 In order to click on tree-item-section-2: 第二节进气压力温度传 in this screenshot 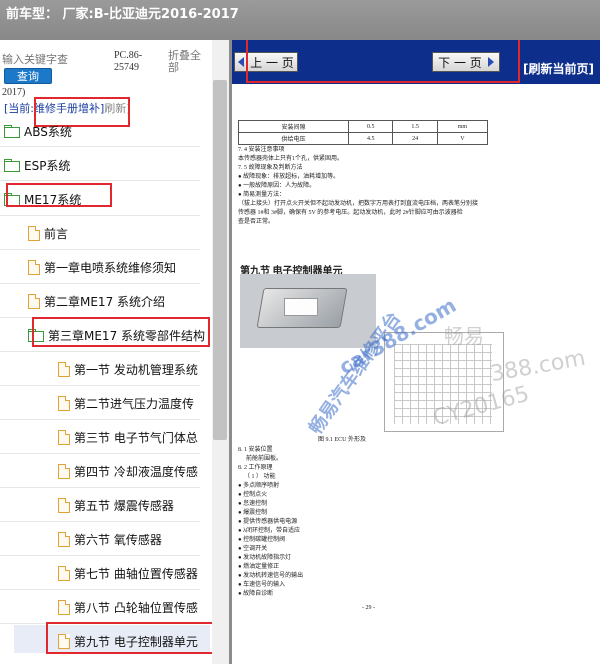, I will do `click(126, 403)`.